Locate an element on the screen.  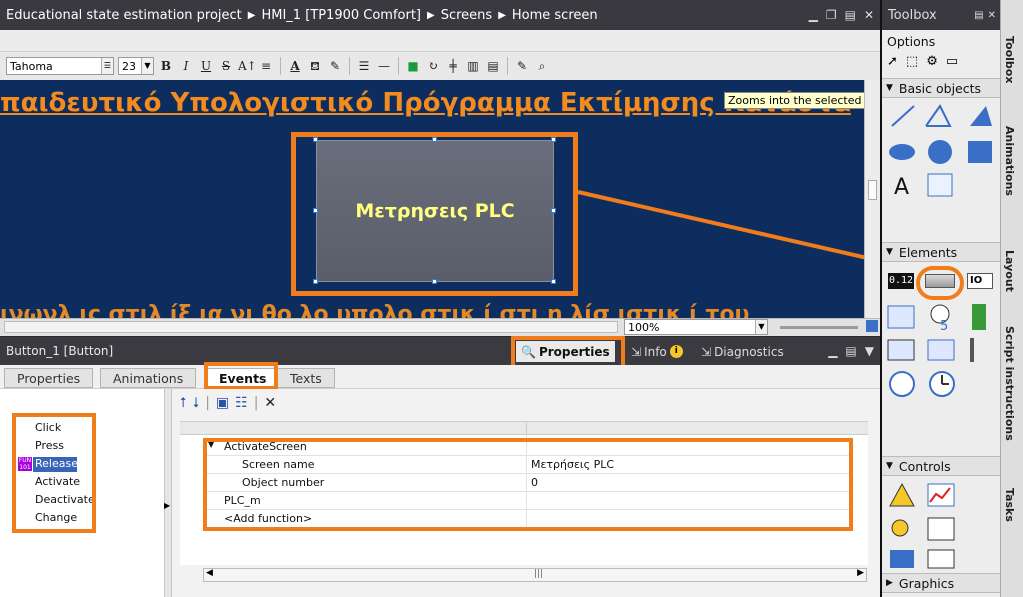
grid-header is located at coordinates (524, 428).